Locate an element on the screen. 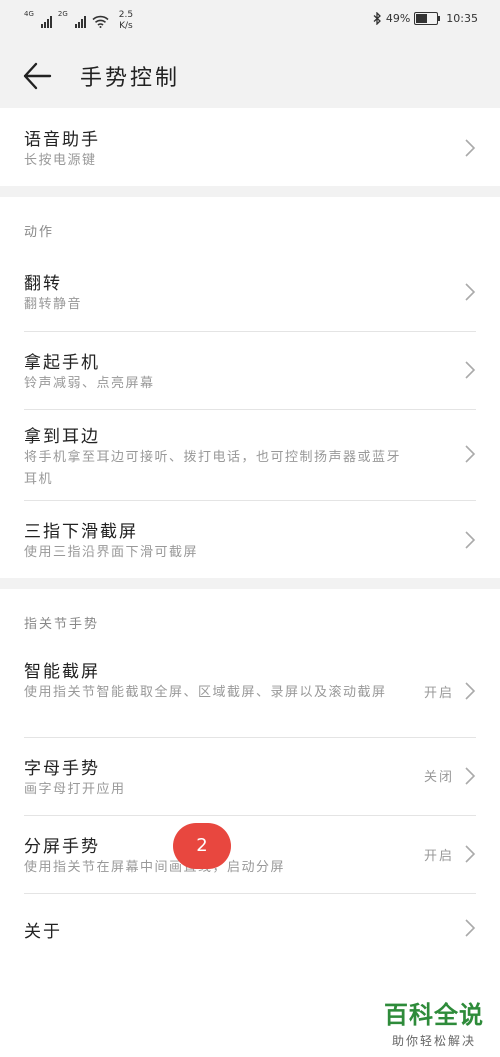 This screenshot has width=500, height=1057. list-item-raise-to-ear: 拿到耳边 将手机拿至耳边可接听、拨打电话，也可控制扬声器或蓝牙耳机 is located at coordinates (250, 455).